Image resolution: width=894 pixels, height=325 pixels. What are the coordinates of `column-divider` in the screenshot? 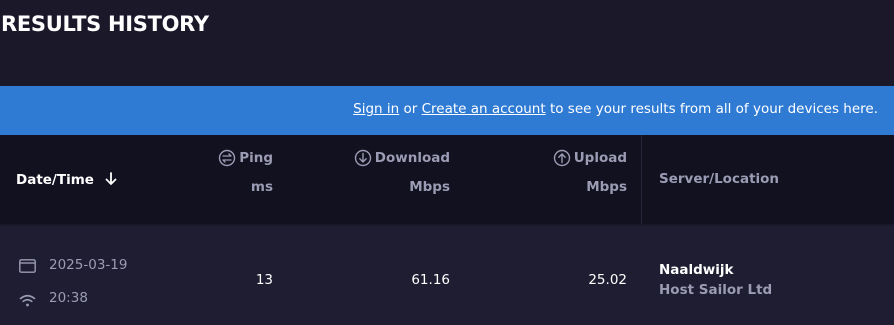 It's located at (641, 179).